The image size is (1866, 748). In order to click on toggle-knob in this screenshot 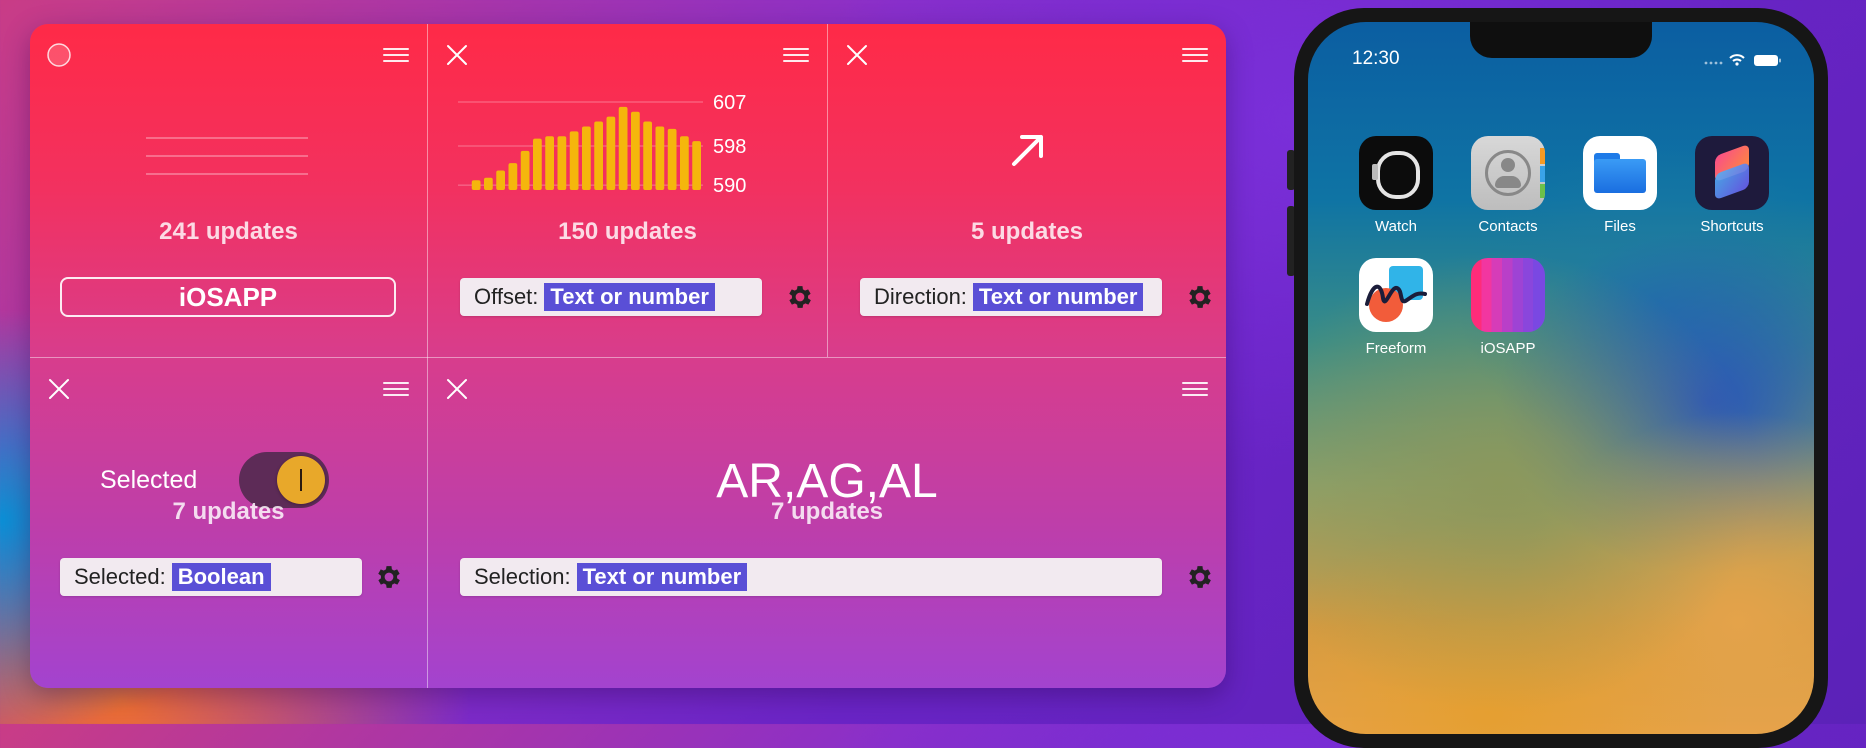, I will do `click(301, 480)`.